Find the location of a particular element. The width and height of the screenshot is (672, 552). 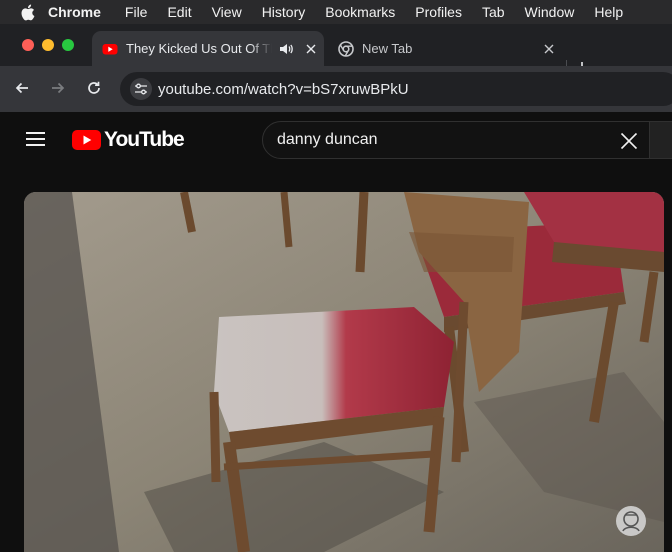

reload-icon is located at coordinates (94, 88).